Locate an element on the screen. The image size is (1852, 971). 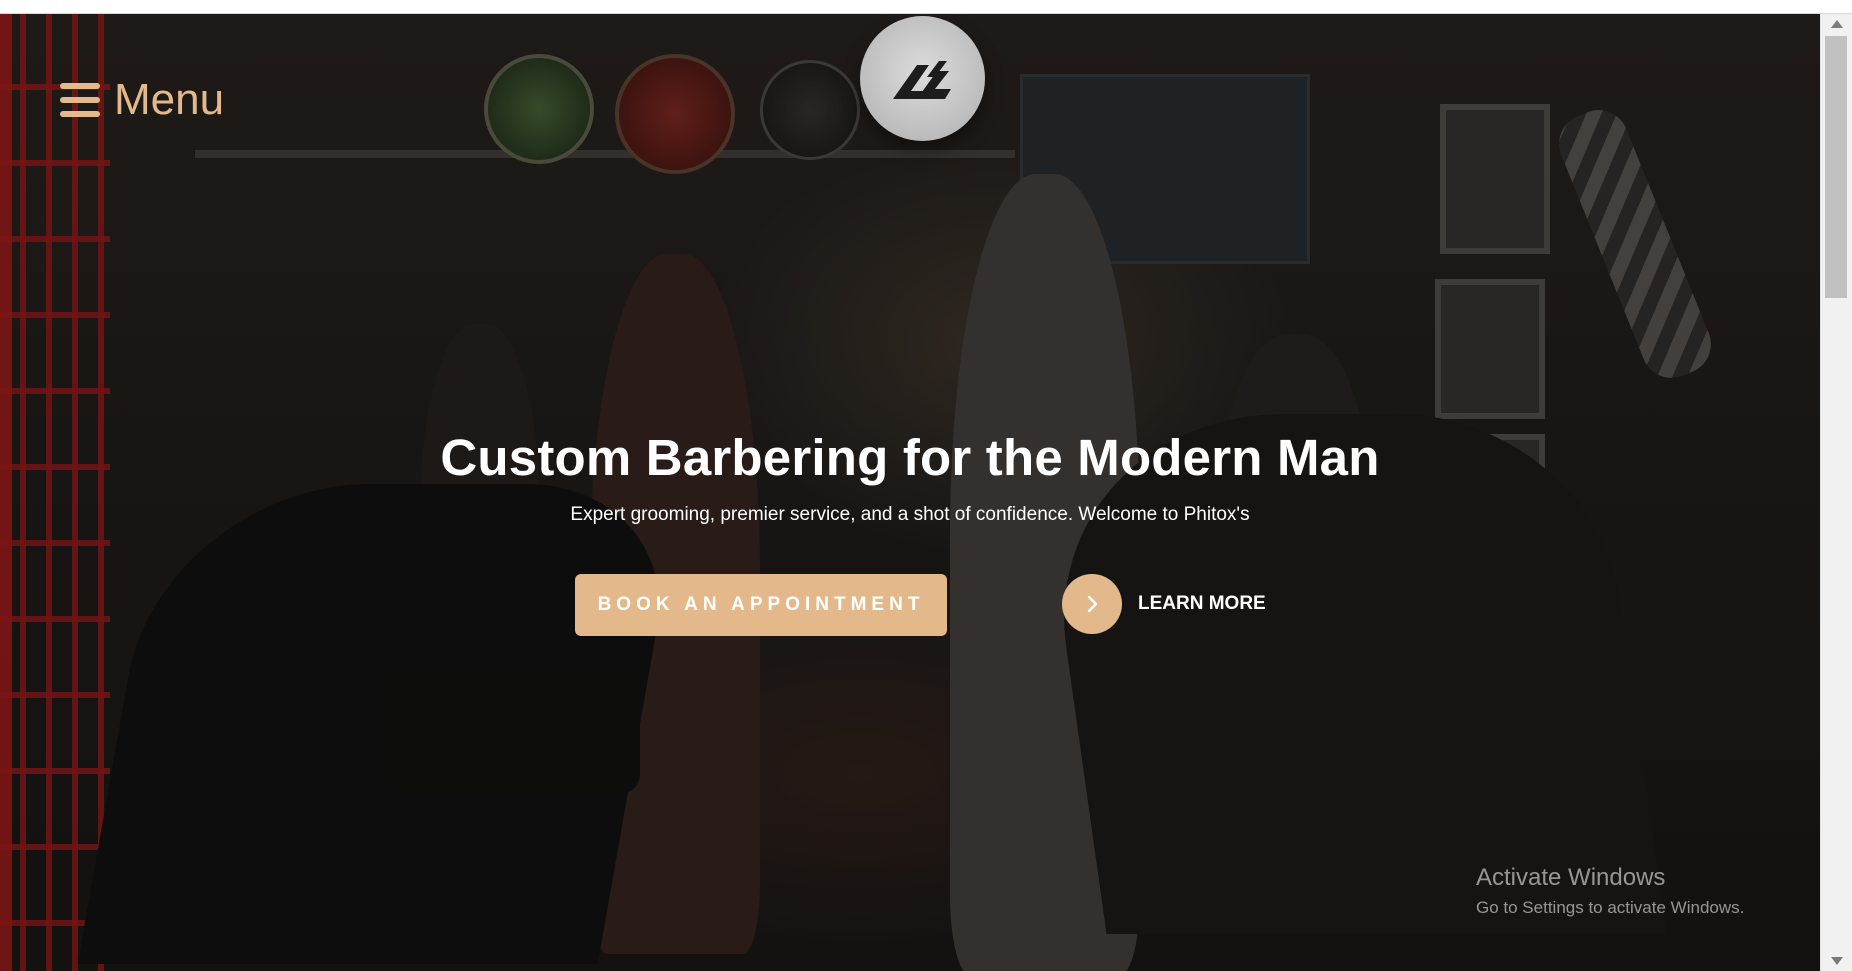
brand-logo is located at coordinates (922, 78).